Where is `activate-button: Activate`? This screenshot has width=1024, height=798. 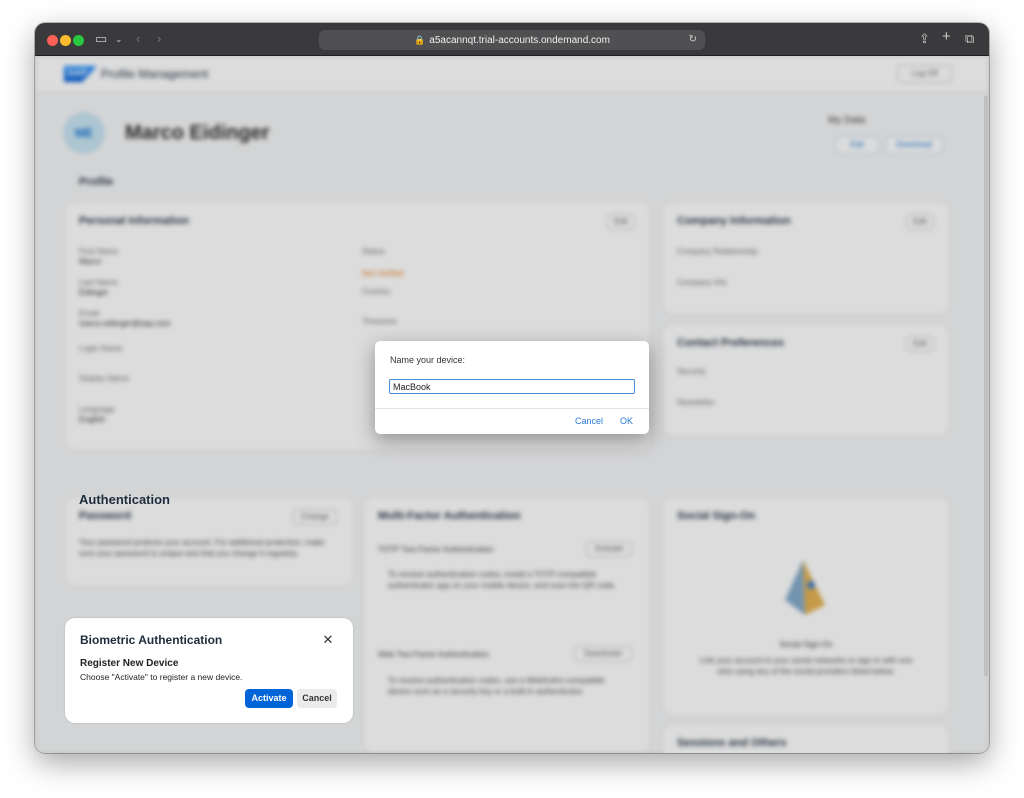 activate-button: Activate is located at coordinates (269, 698).